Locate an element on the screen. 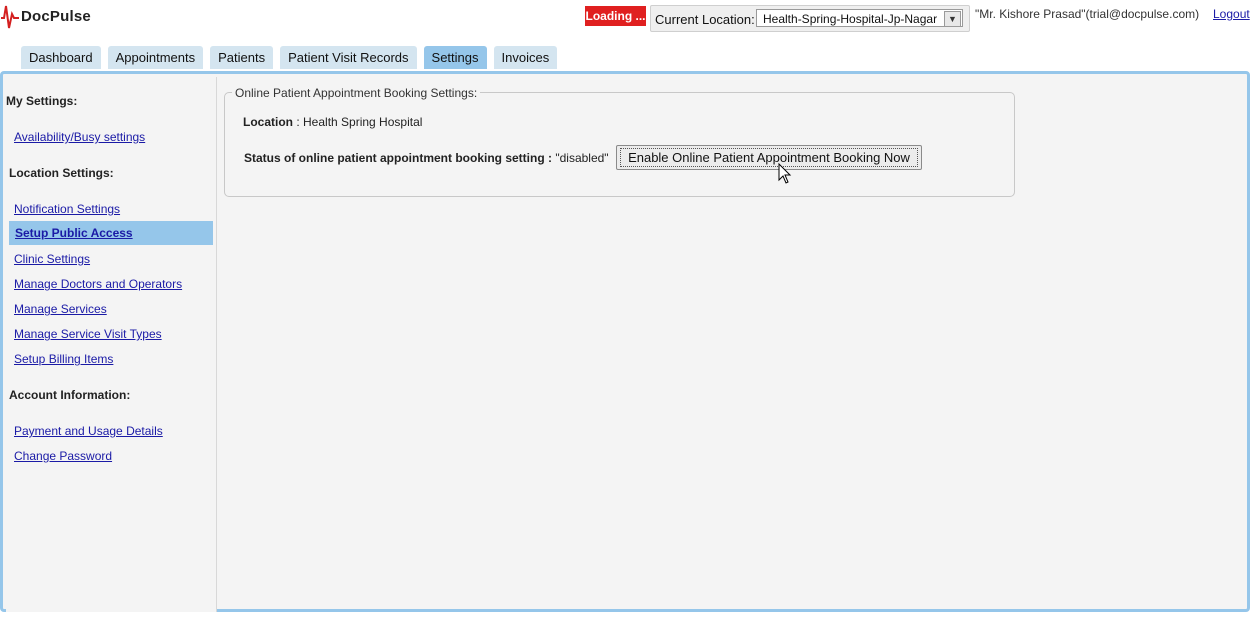  pulse-logo-icon is located at coordinates (10, 17).